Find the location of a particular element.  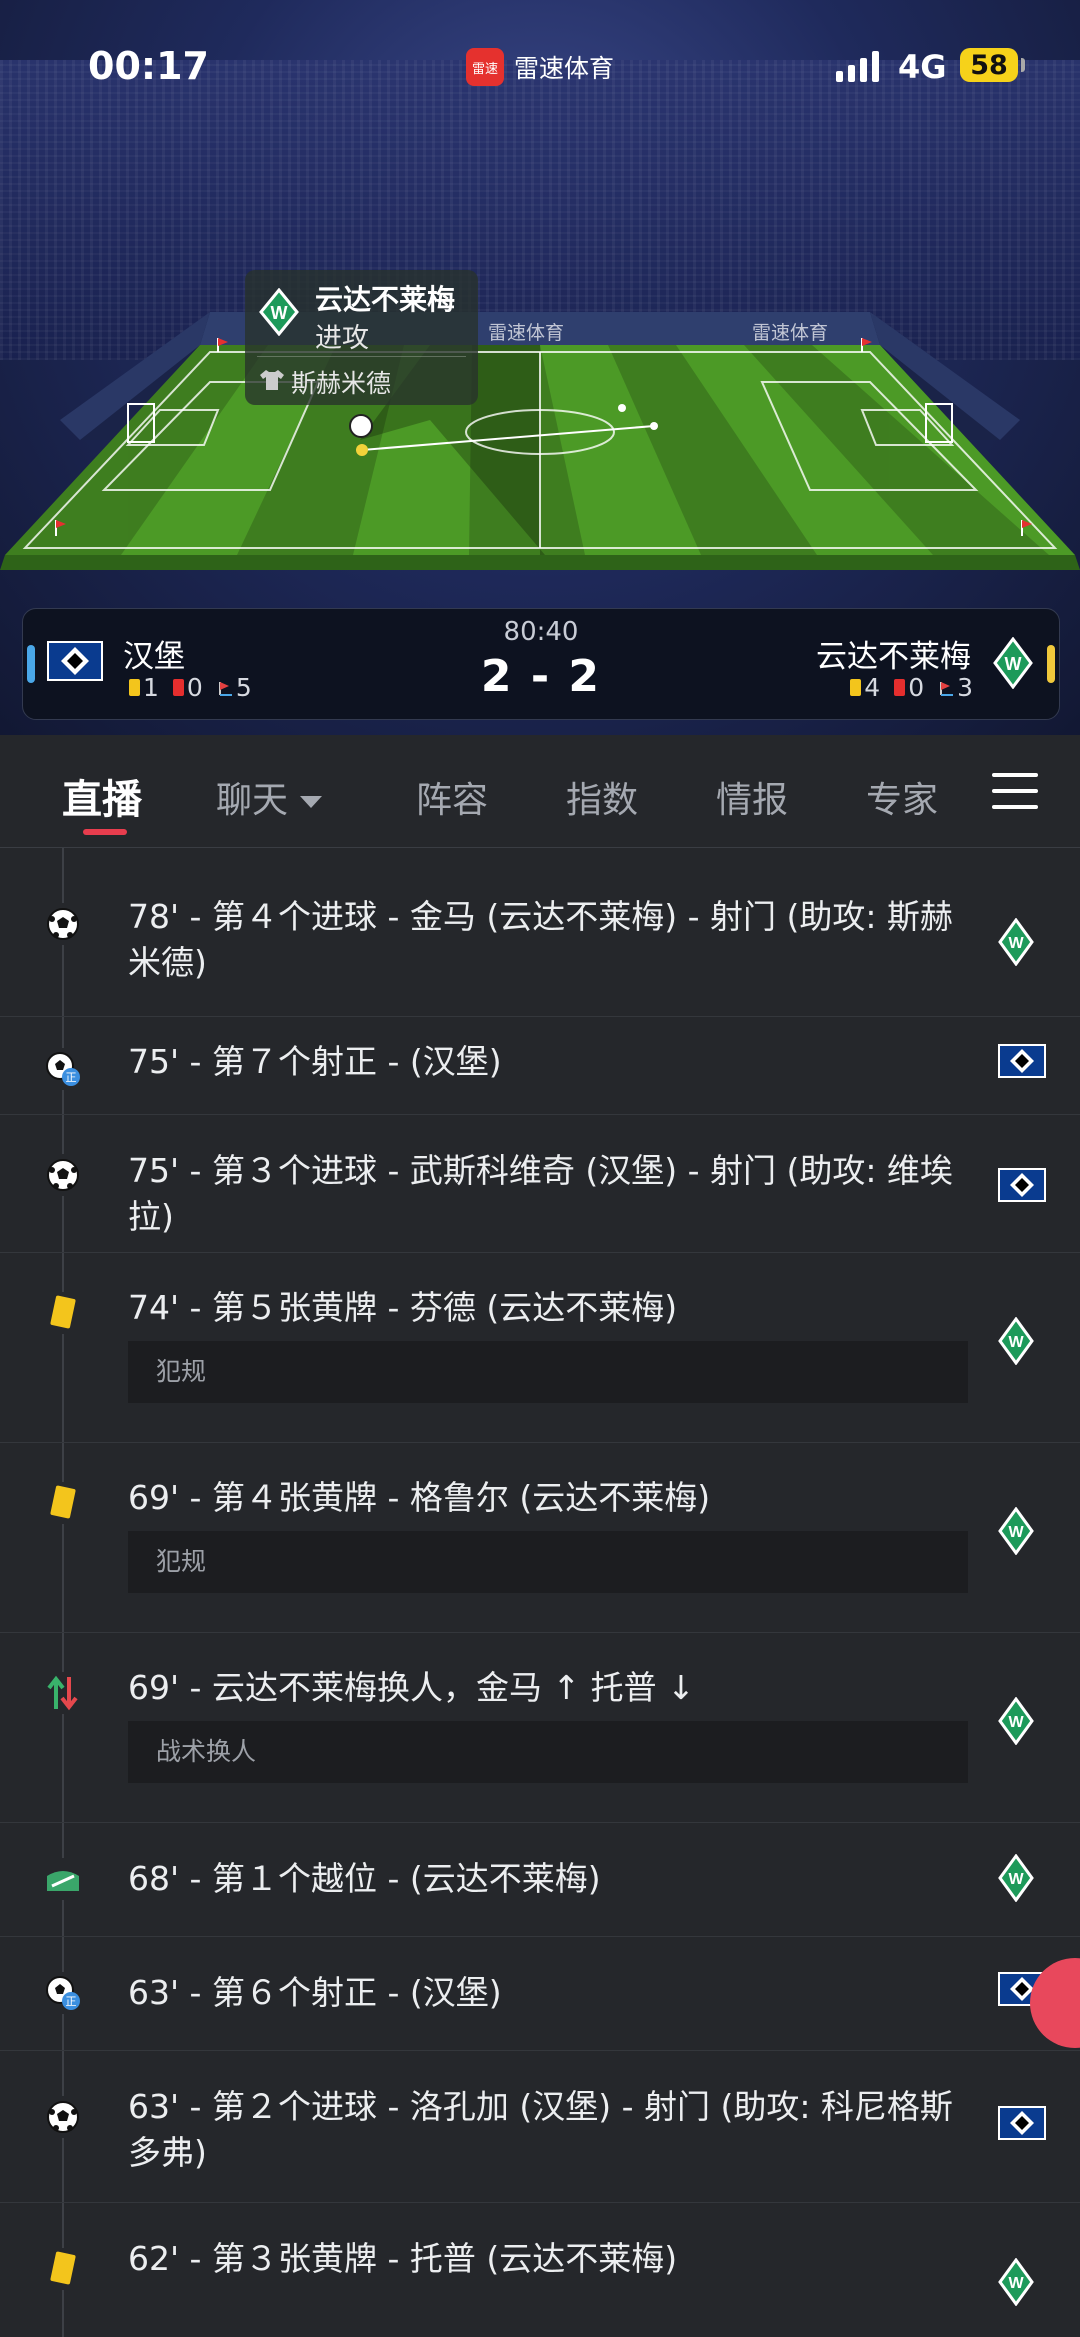

away-yellow-count: 4 is located at coordinates (872, 687).